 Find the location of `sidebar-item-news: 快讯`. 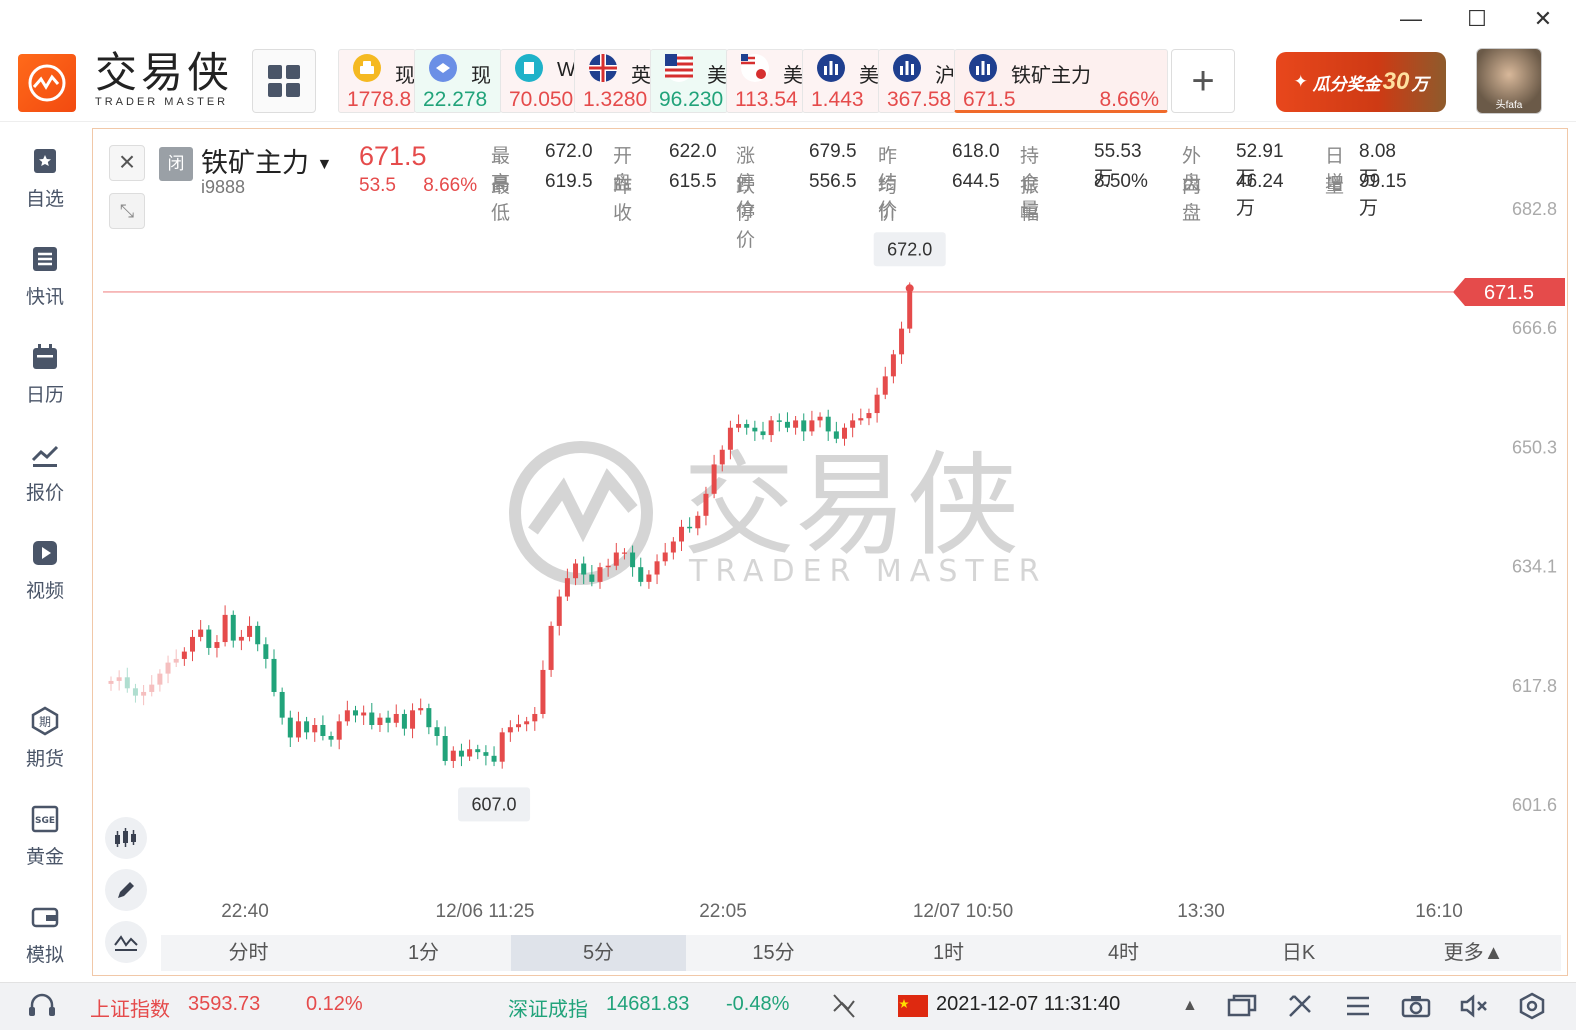

sidebar-item-news: 快讯 is located at coordinates (45, 276).